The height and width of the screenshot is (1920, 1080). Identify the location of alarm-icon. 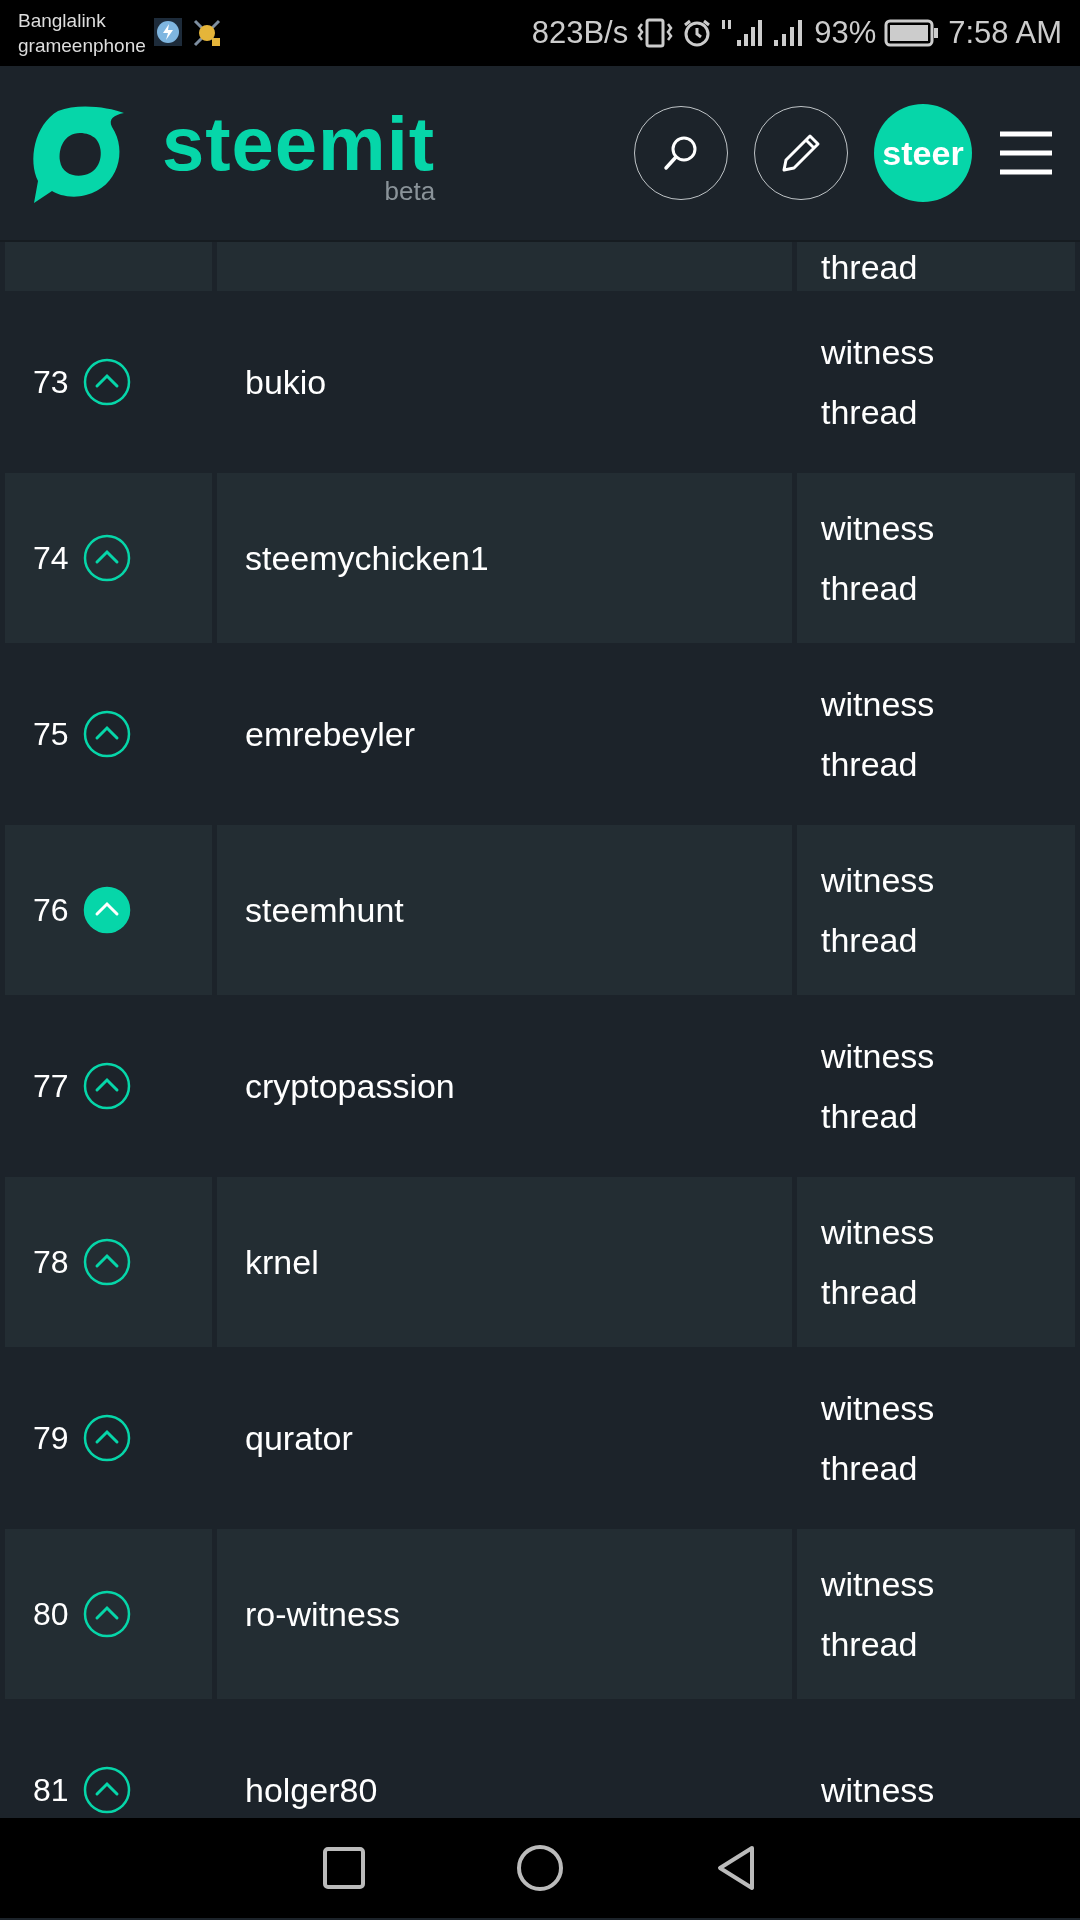
(697, 33).